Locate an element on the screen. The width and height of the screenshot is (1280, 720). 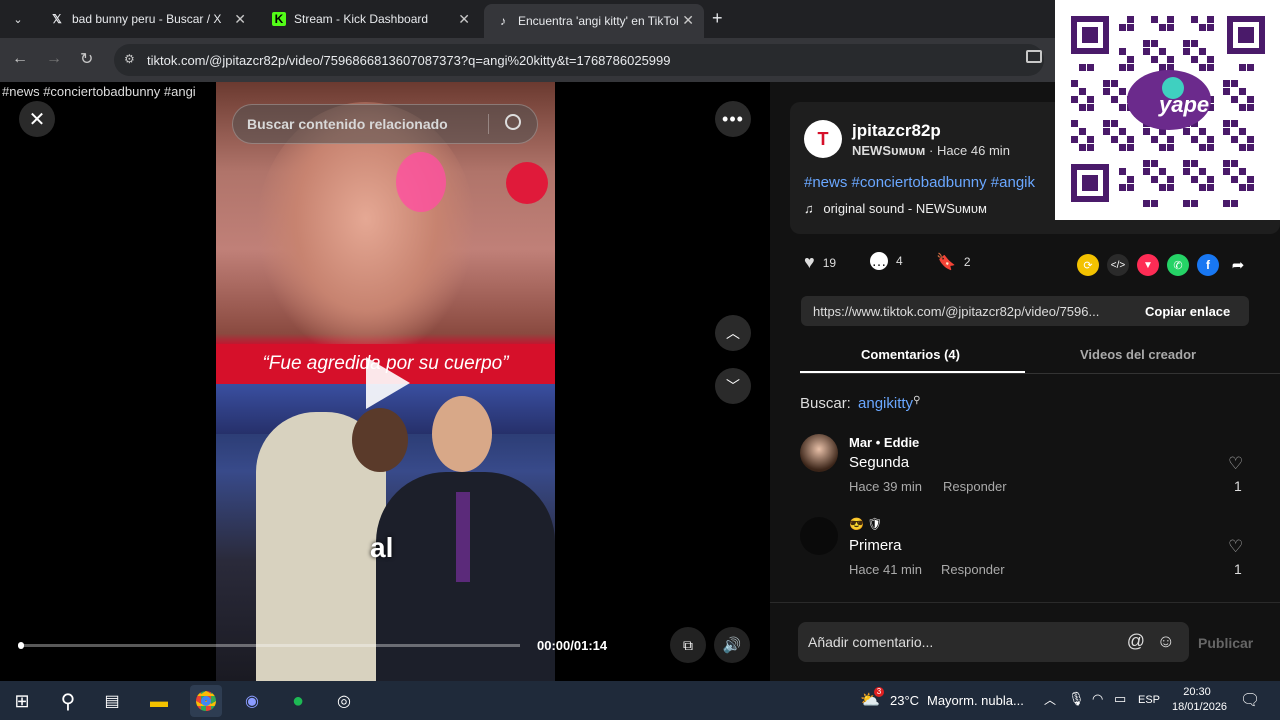
search-icon is located at coordinates (513, 122).